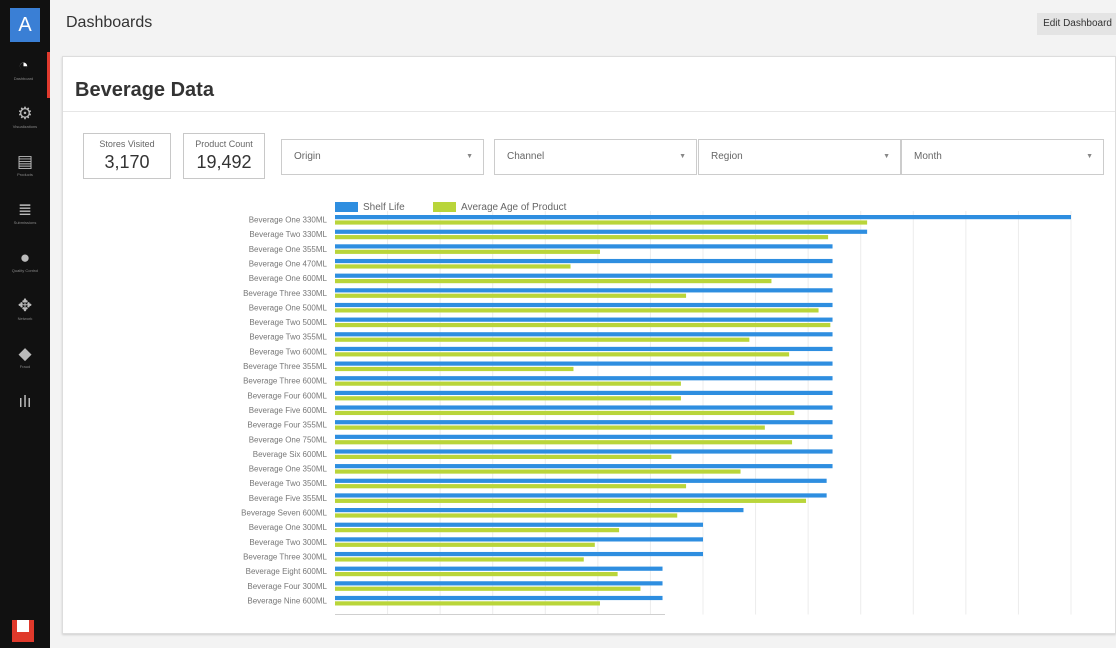 The image size is (1116, 648). Describe the element at coordinates (288, 322) in the screenshot. I see `category-label: Beverage Two 500ML` at that location.